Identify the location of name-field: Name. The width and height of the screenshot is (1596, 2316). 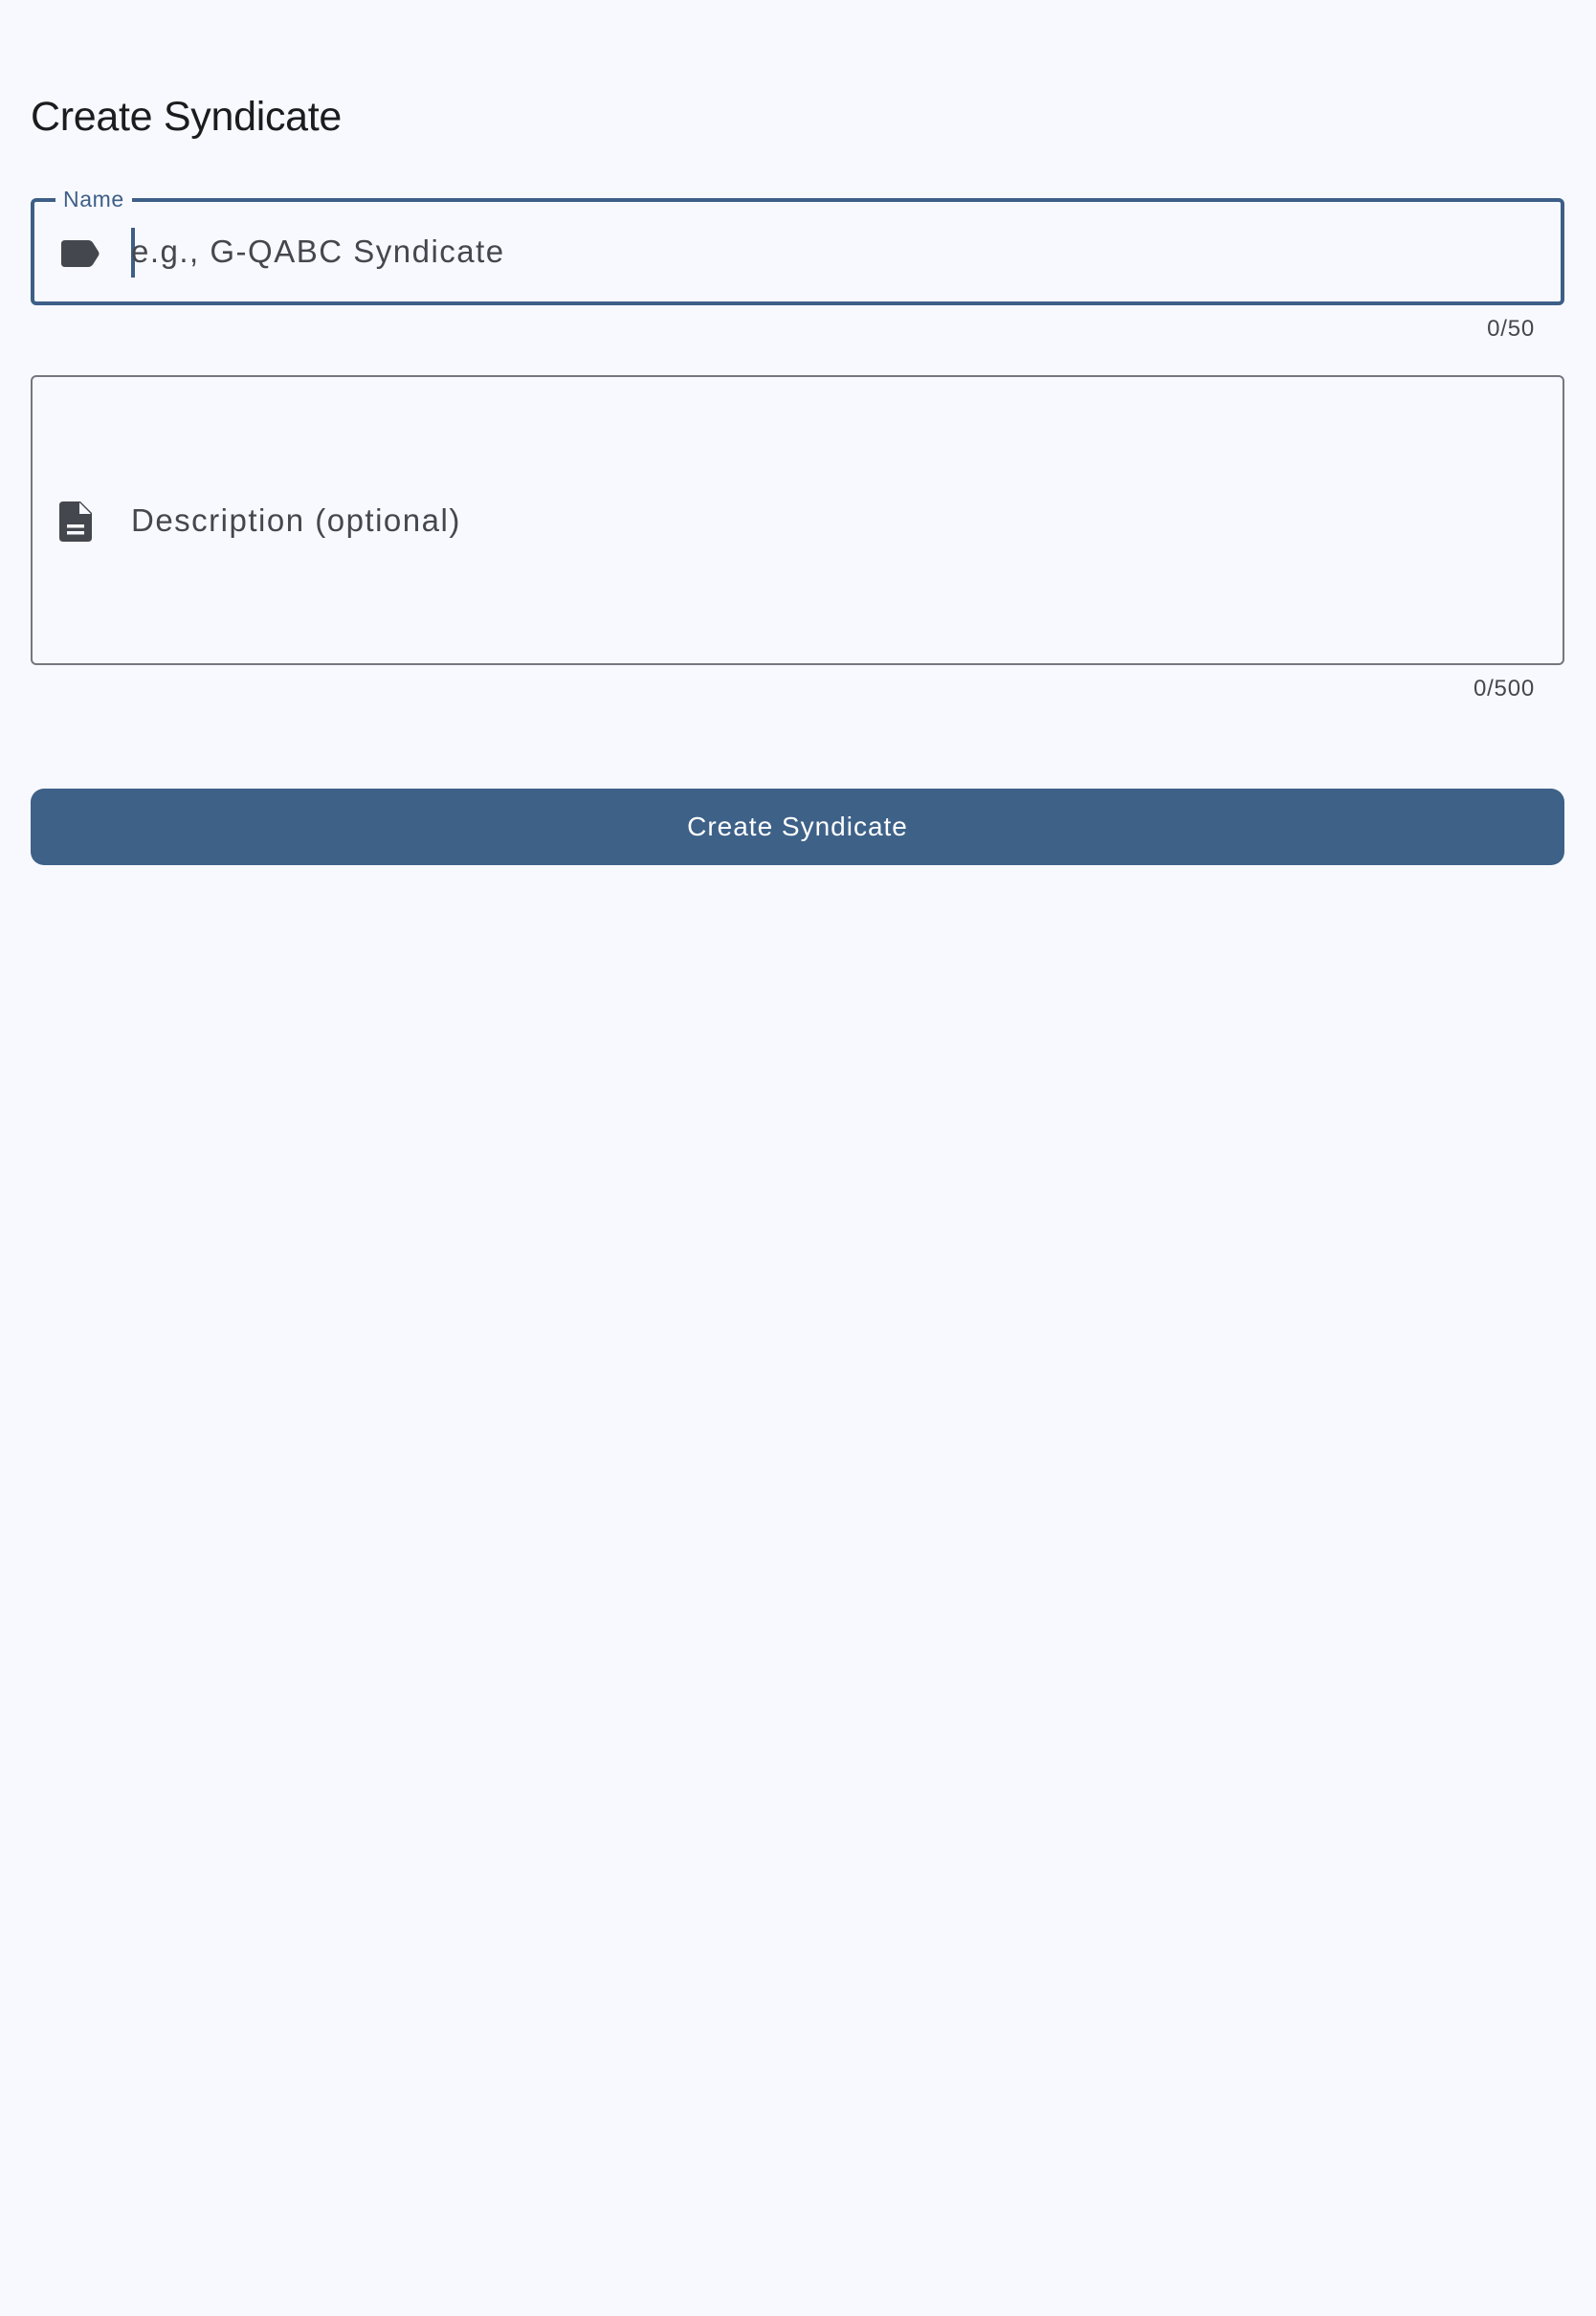
(798, 245).